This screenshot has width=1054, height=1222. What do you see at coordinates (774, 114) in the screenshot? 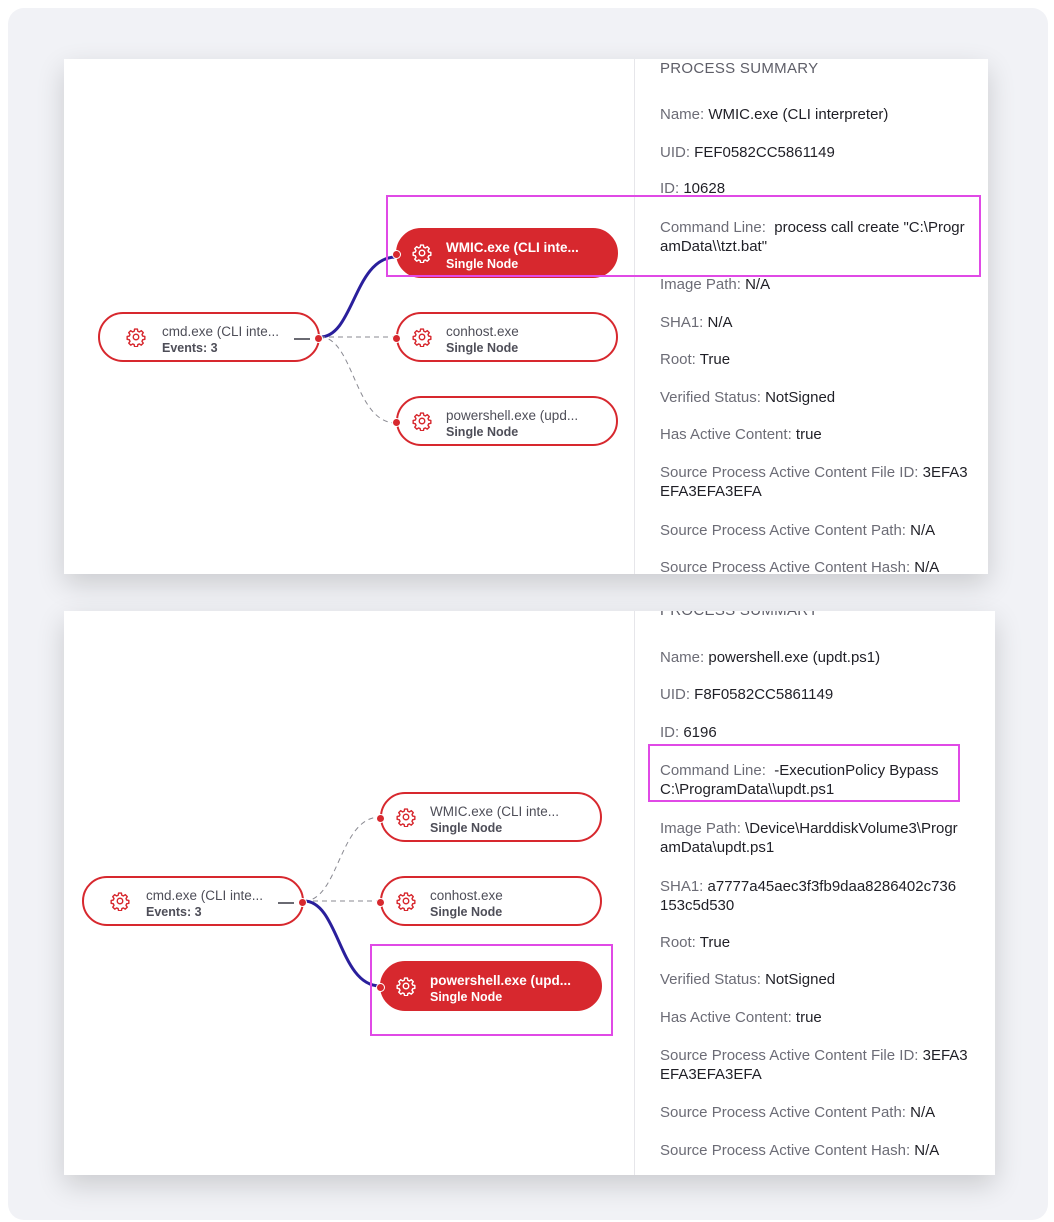
I see `summary-field-name: Name: WMIC.exe (CLI interpreter)` at bounding box center [774, 114].